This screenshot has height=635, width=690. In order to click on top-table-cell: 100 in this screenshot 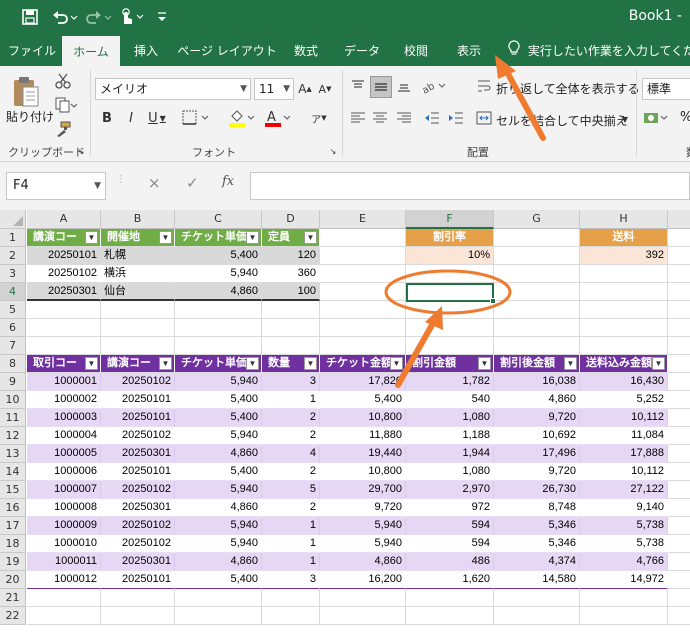, I will do `click(291, 292)`.